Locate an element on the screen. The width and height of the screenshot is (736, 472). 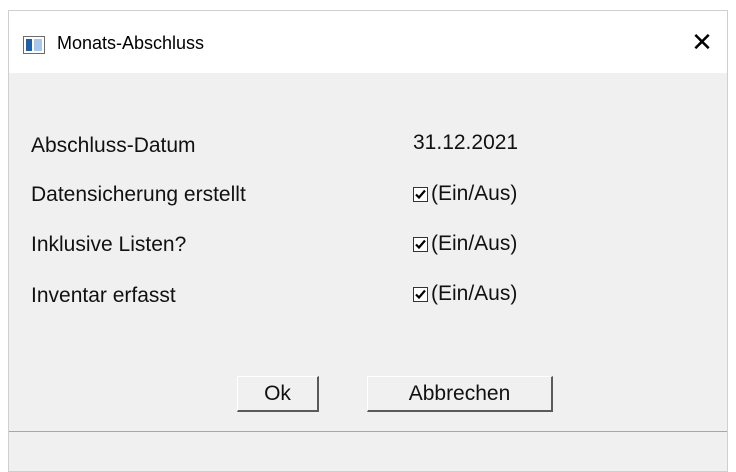
closing-date-label: Abschluss-Datum is located at coordinates (113, 145).